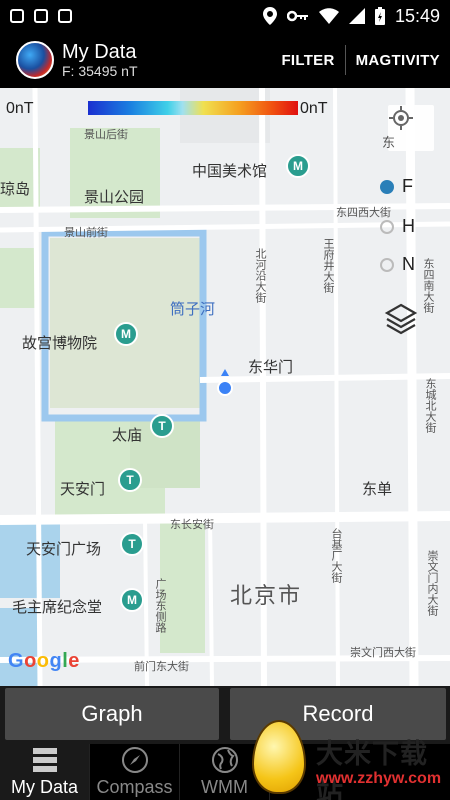 This screenshot has height=800, width=450. I want to click on watermark-title: 大米下载站, so click(372, 769).